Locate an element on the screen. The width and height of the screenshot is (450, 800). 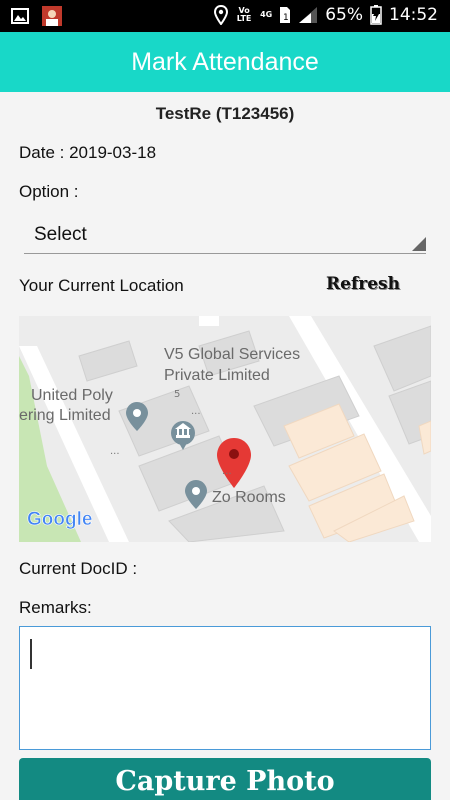
map-label: V5 Global Services is located at coordinates (232, 354).